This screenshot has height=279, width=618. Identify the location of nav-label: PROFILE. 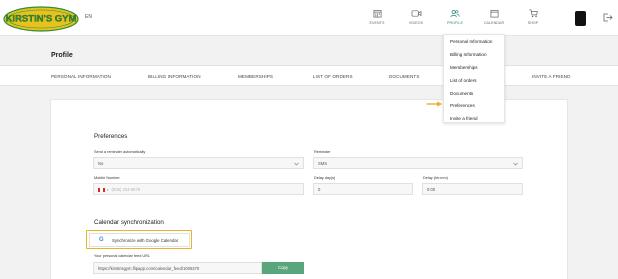
(455, 23).